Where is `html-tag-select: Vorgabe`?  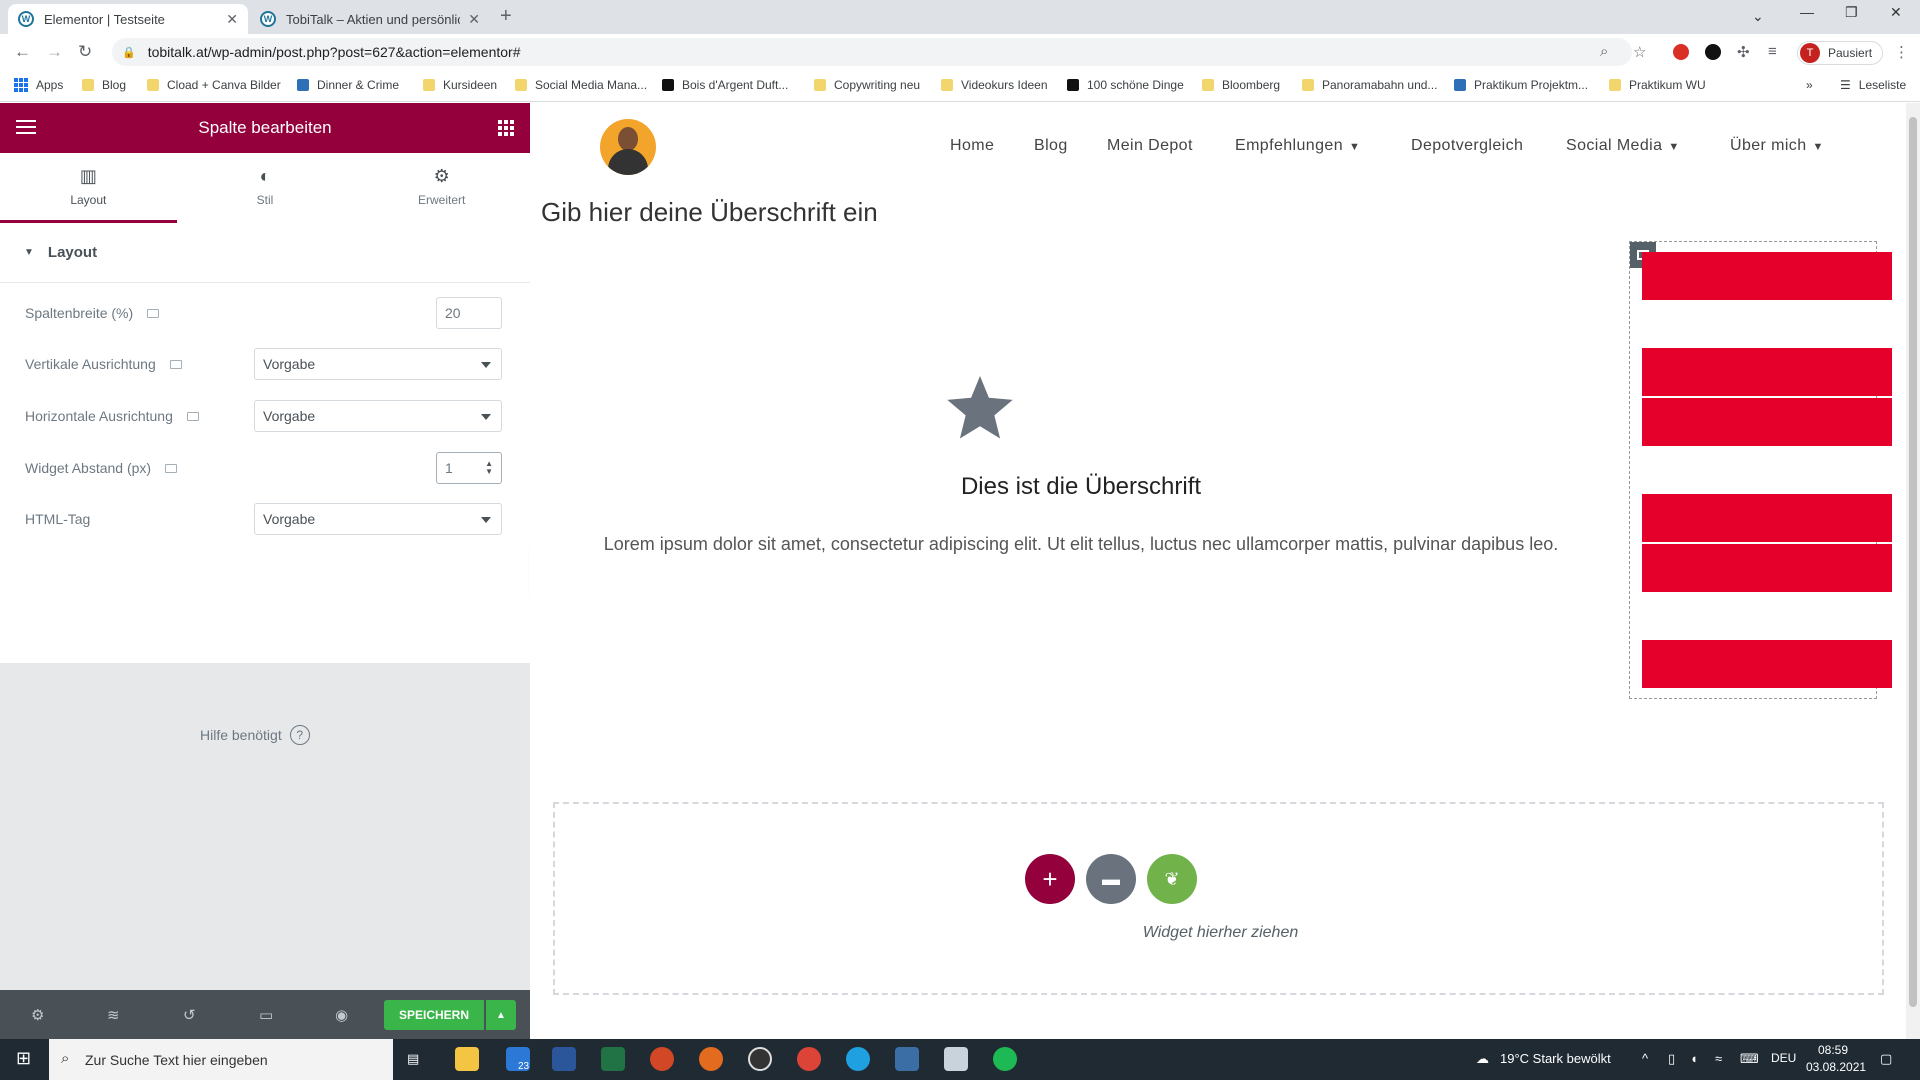 html-tag-select: Vorgabe is located at coordinates (378, 519).